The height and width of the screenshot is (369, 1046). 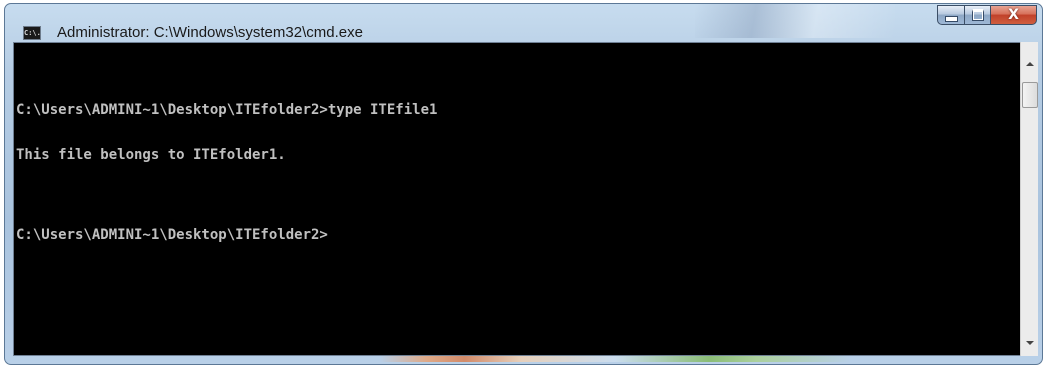 What do you see at coordinates (32, 33) in the screenshot?
I see `cmd-icon: C:\.` at bounding box center [32, 33].